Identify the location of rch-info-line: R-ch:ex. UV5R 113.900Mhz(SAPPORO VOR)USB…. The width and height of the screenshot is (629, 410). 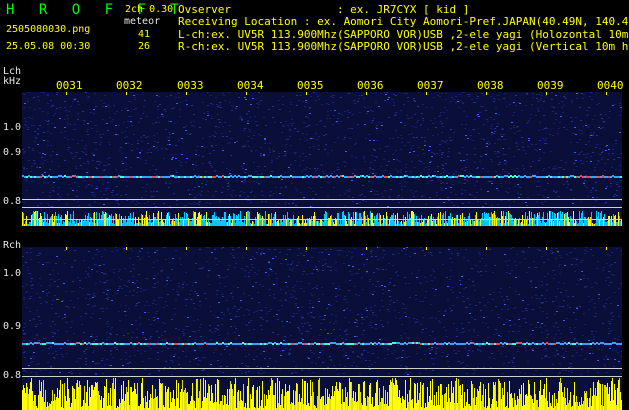
(403, 46).